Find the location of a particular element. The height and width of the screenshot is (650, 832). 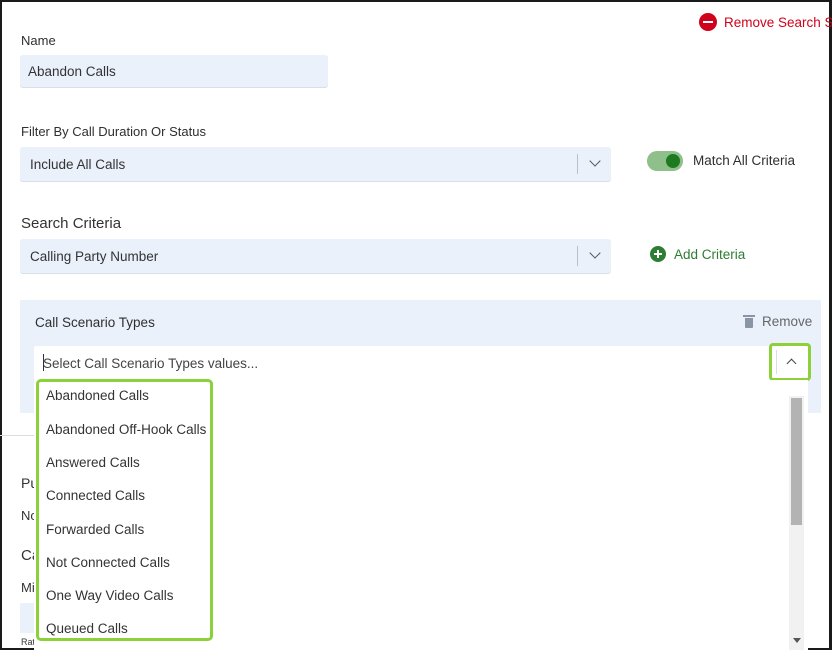

minus-circle-icon is located at coordinates (708, 22).